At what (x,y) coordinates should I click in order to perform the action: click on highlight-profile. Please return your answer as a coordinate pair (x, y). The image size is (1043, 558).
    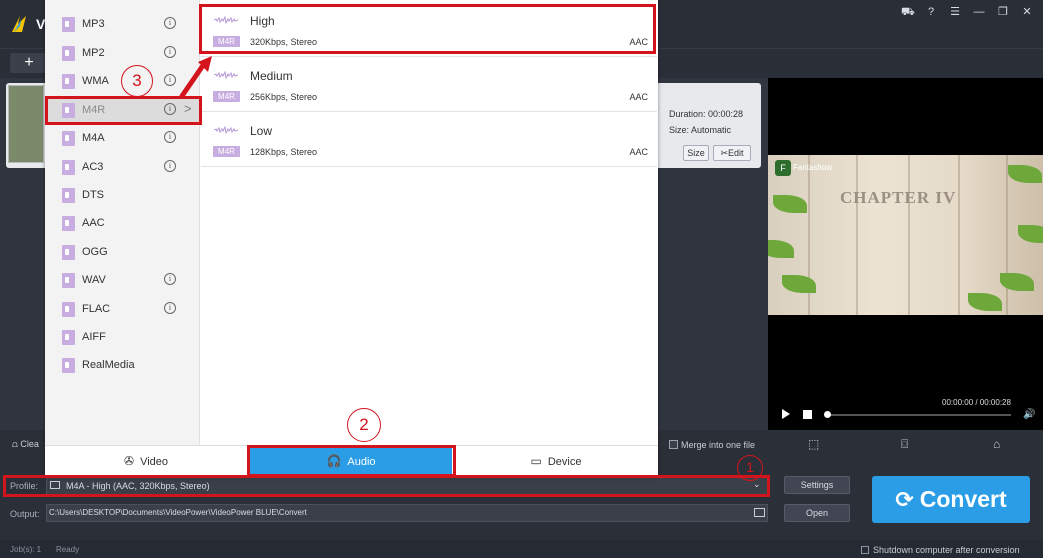
    Looking at the image, I should click on (386, 486).